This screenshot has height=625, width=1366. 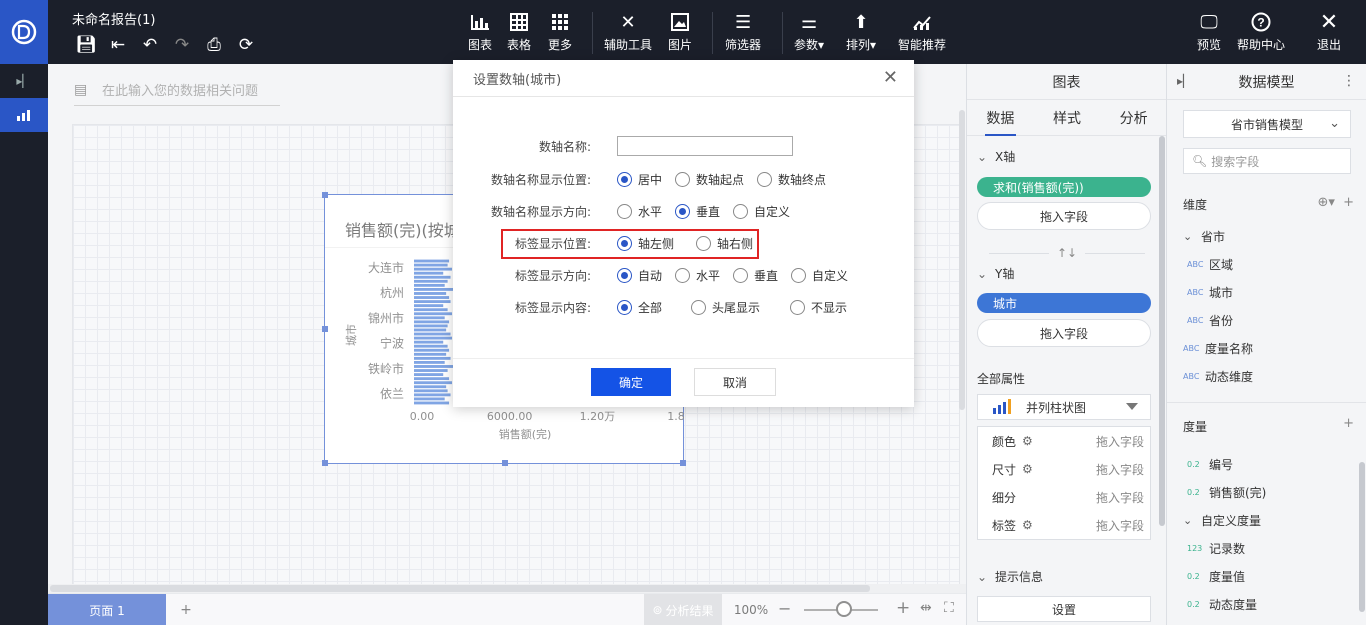 What do you see at coordinates (697, 275) in the screenshot?
I see `radio-label-dir-horizontal: 水平` at bounding box center [697, 275].